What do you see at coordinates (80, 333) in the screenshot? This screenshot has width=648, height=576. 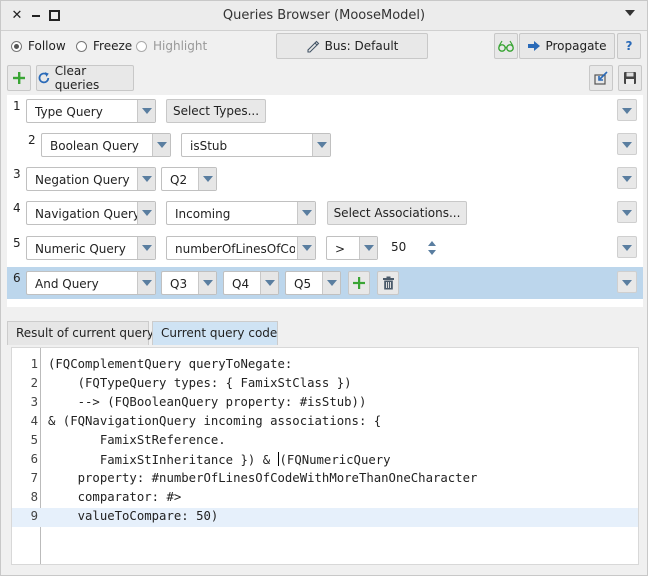 I see `tab-result-of-current-query: Result of current query` at bounding box center [80, 333].